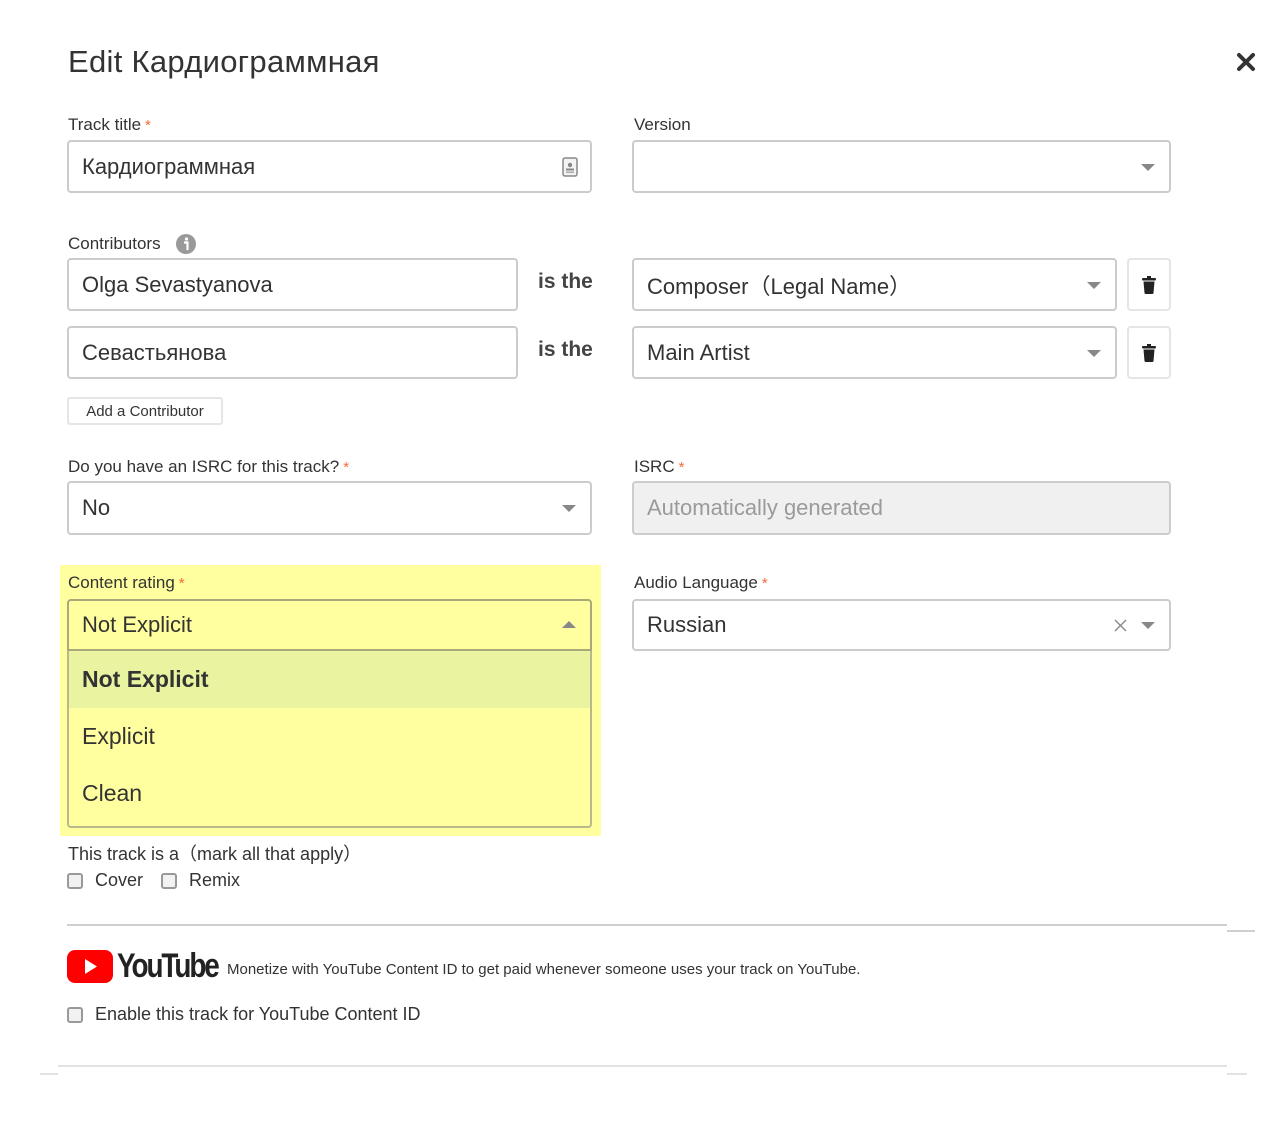  I want to click on contributor-name-input: Севастьянова, so click(292, 352).